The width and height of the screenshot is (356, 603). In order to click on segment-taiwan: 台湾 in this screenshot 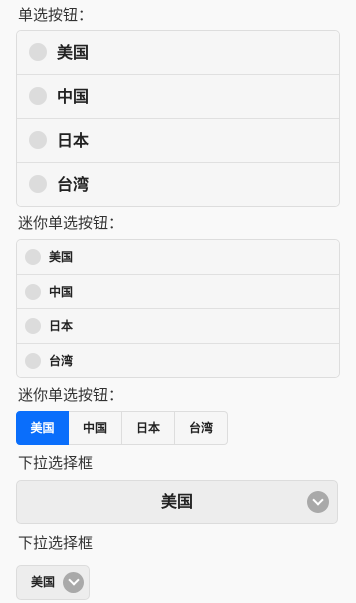, I will do `click(201, 428)`.